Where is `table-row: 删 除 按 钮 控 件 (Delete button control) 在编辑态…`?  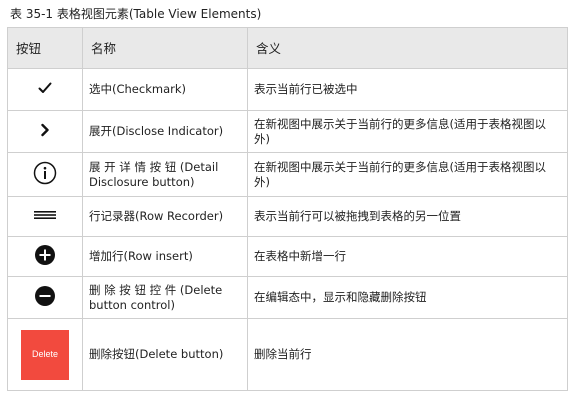
table-row: 删 除 按 钮 控 件 (Delete button control) 在编辑态… is located at coordinates (287, 297).